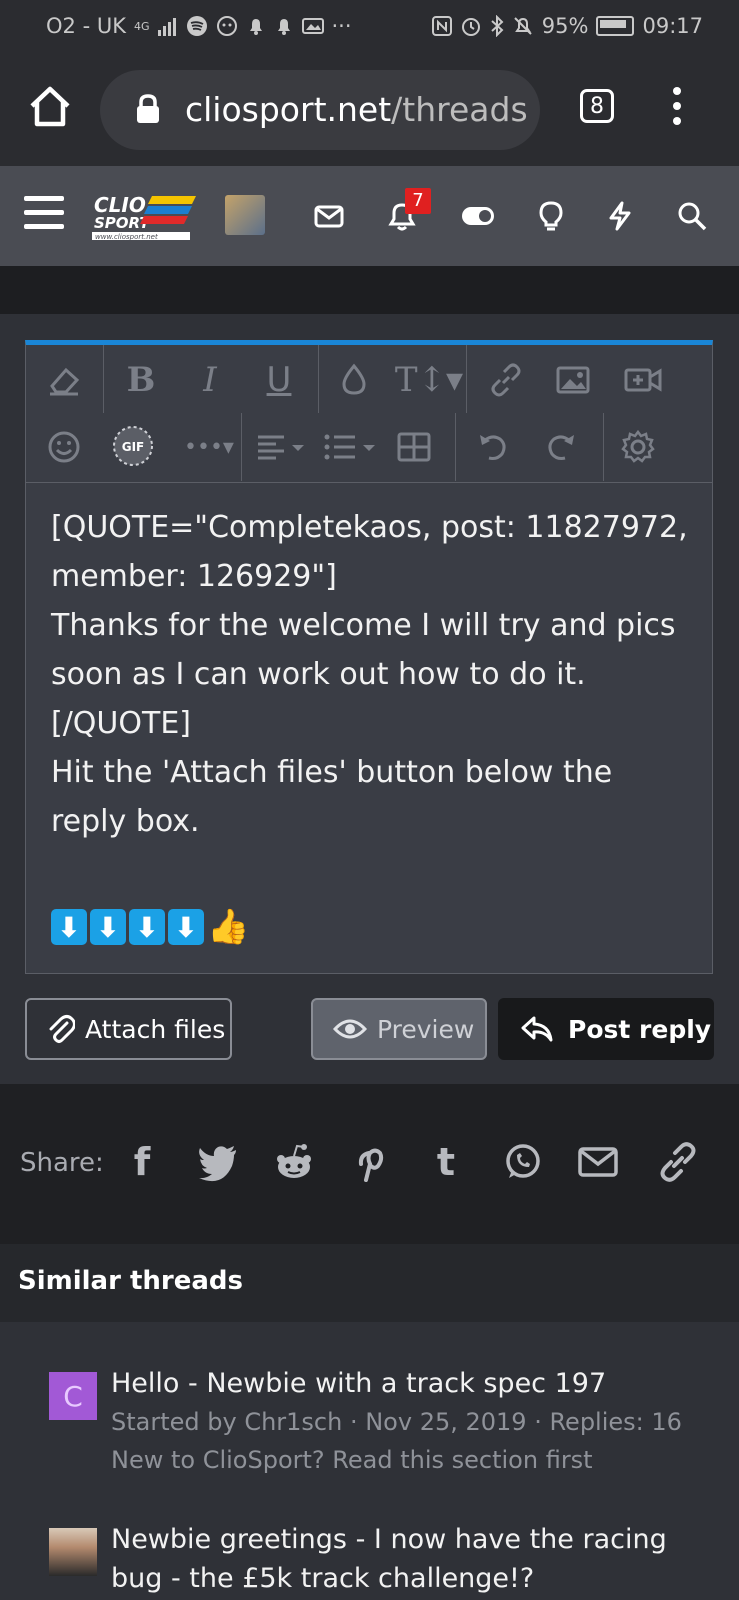 This screenshot has width=739, height=1600. What do you see at coordinates (677, 106) in the screenshot?
I see `more-menu-icon` at bounding box center [677, 106].